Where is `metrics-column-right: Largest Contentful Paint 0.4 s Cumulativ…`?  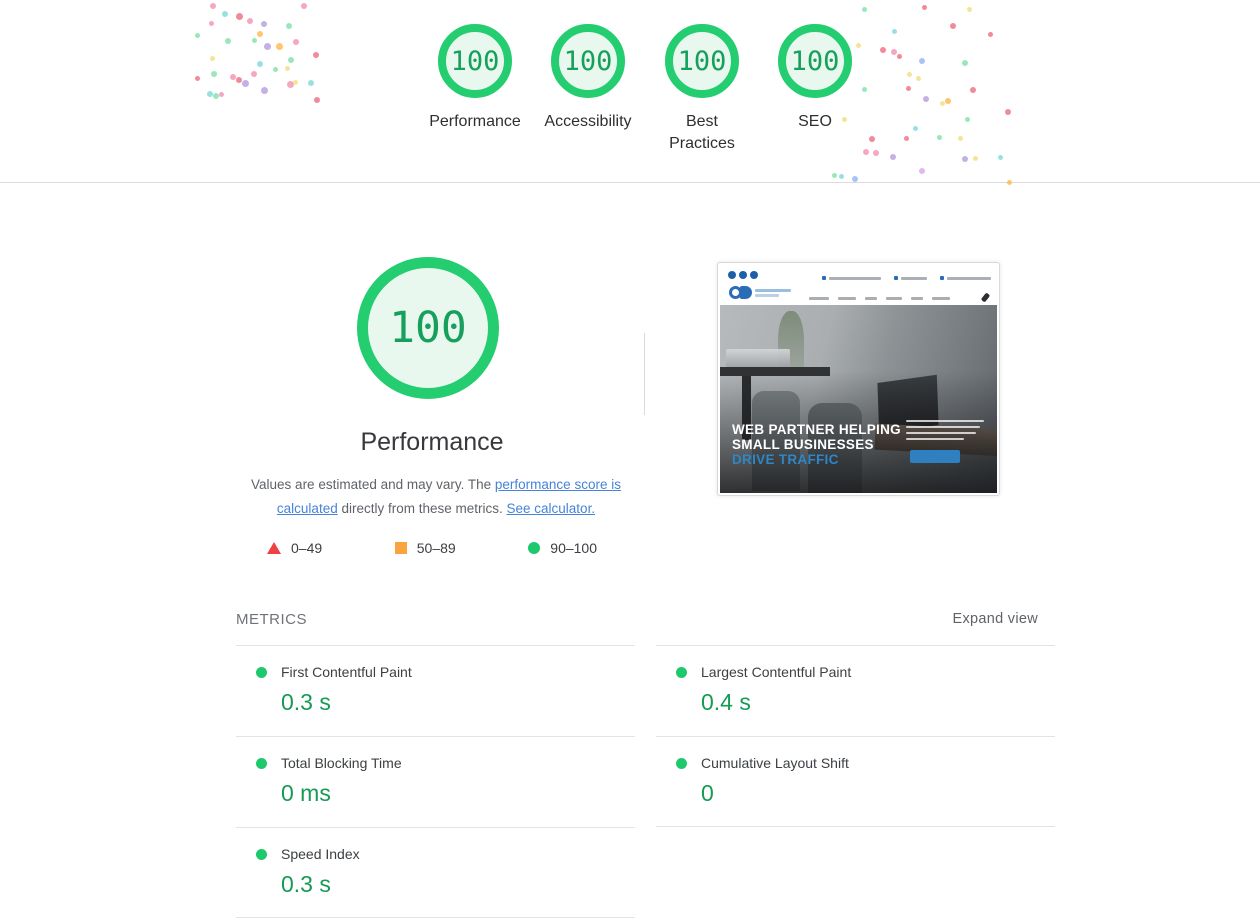 metrics-column-right: Largest Contentful Paint 0.4 s Cumulativ… is located at coordinates (855, 736).